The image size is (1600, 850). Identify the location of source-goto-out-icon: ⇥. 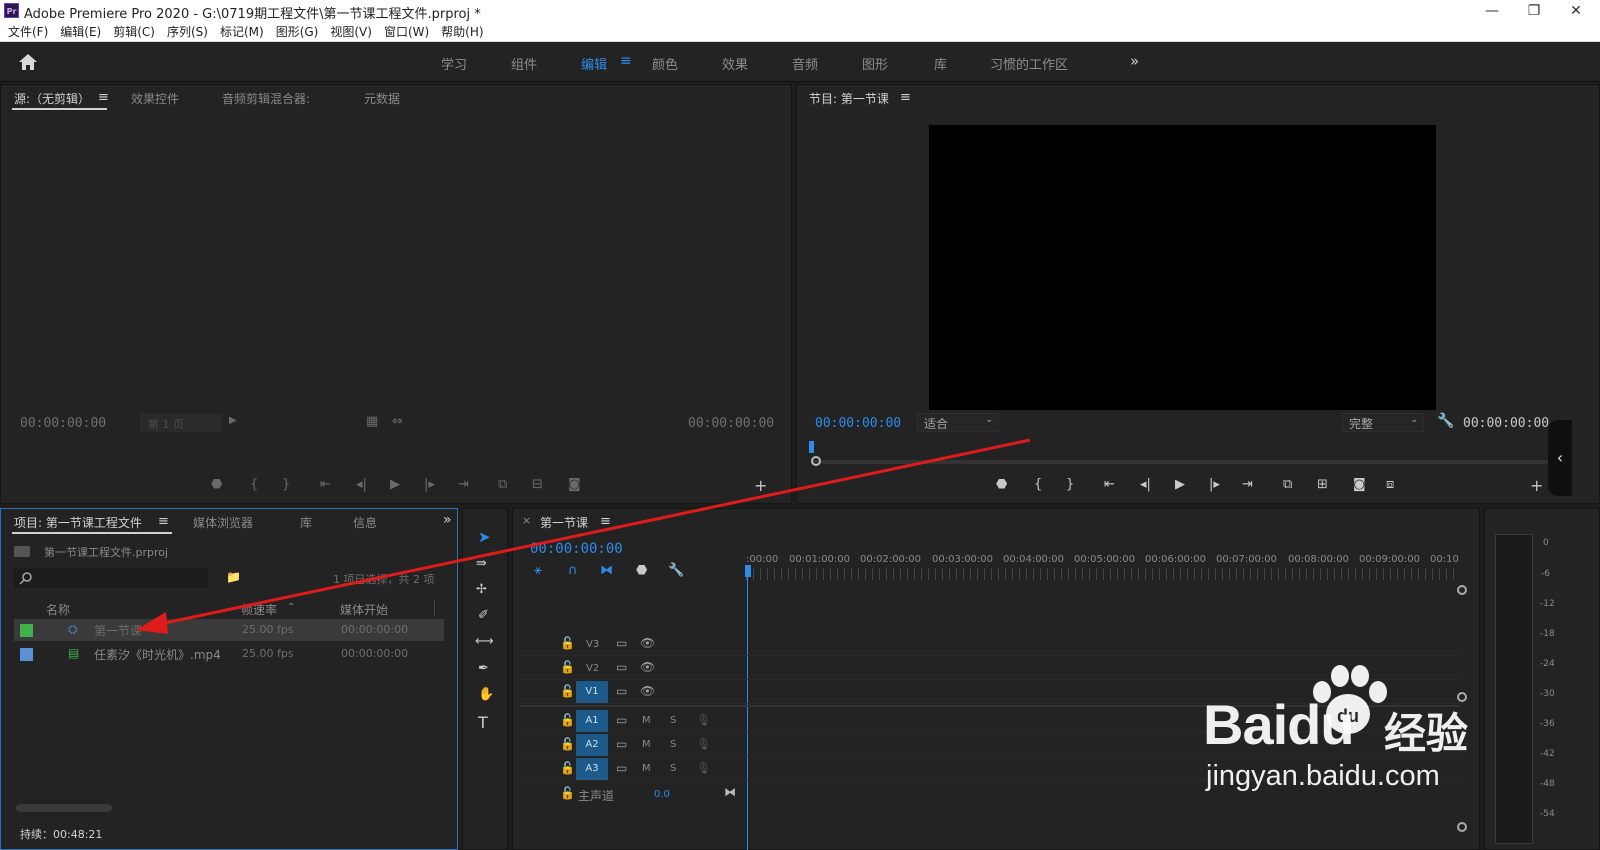
(463, 484).